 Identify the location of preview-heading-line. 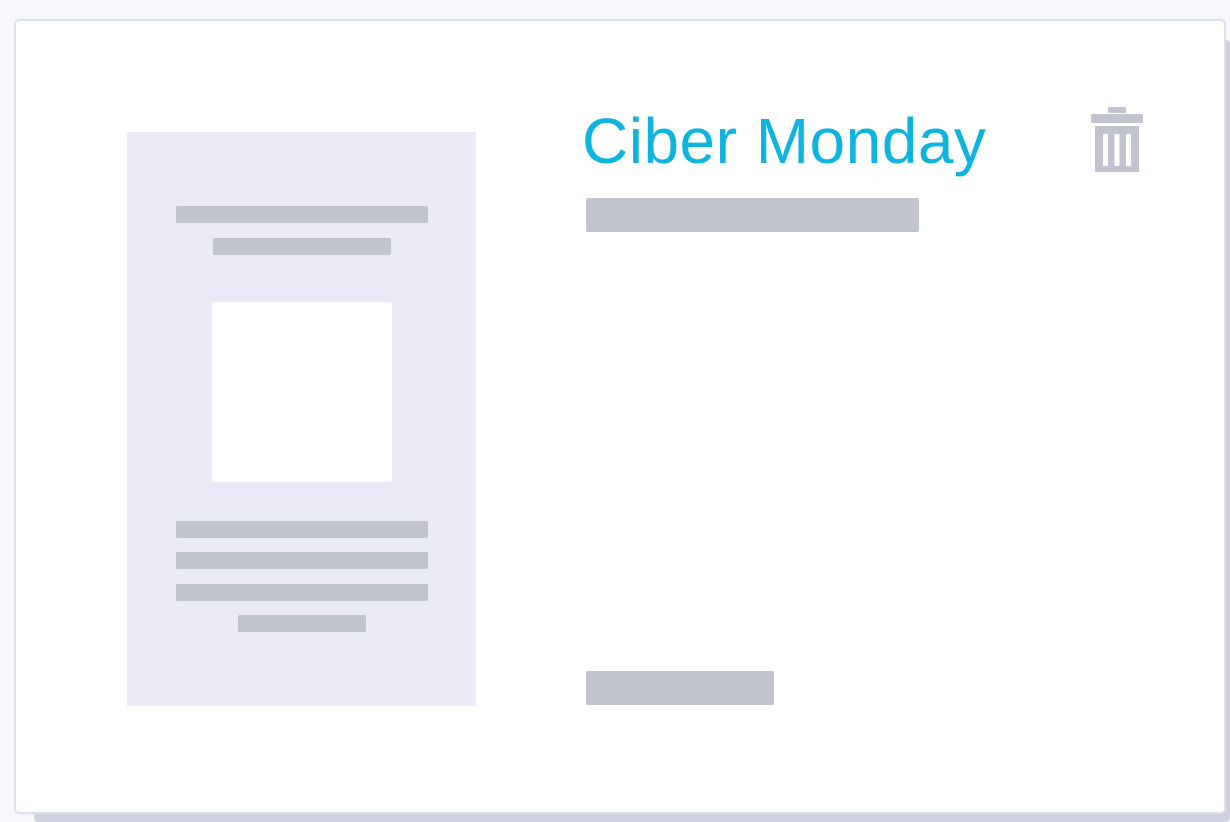
(302, 214).